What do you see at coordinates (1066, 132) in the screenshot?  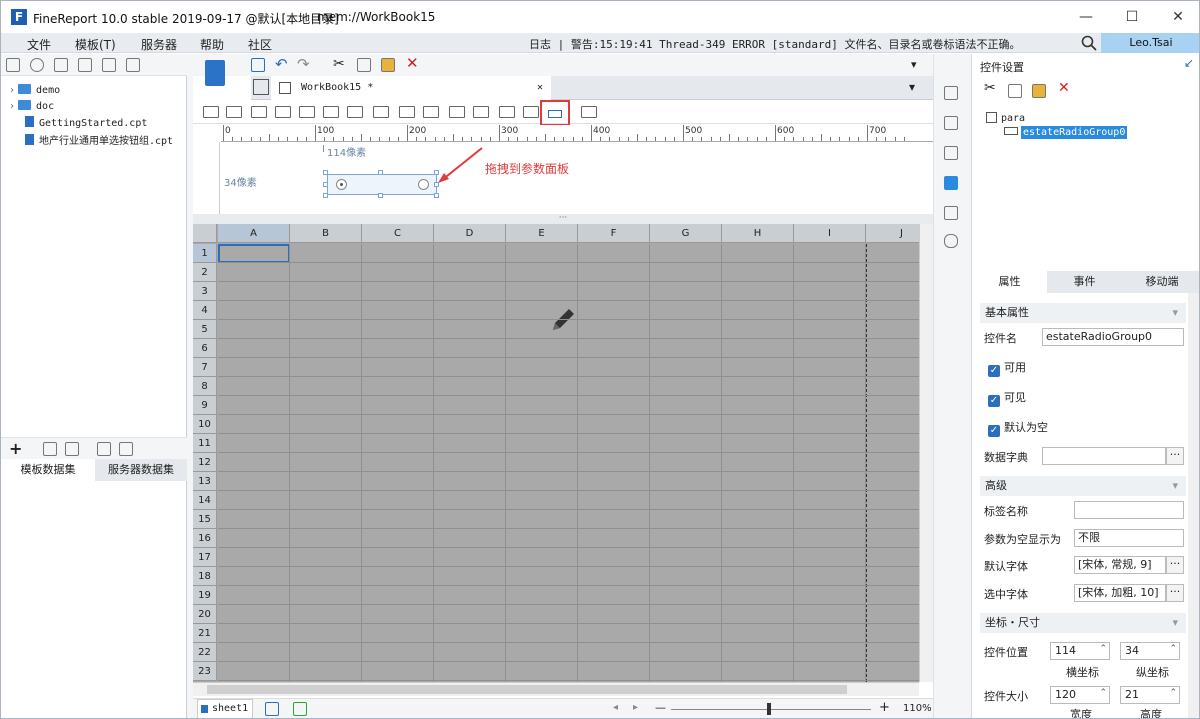 I see `tree-node-radio-group: estateRadioGroup0` at bounding box center [1066, 132].